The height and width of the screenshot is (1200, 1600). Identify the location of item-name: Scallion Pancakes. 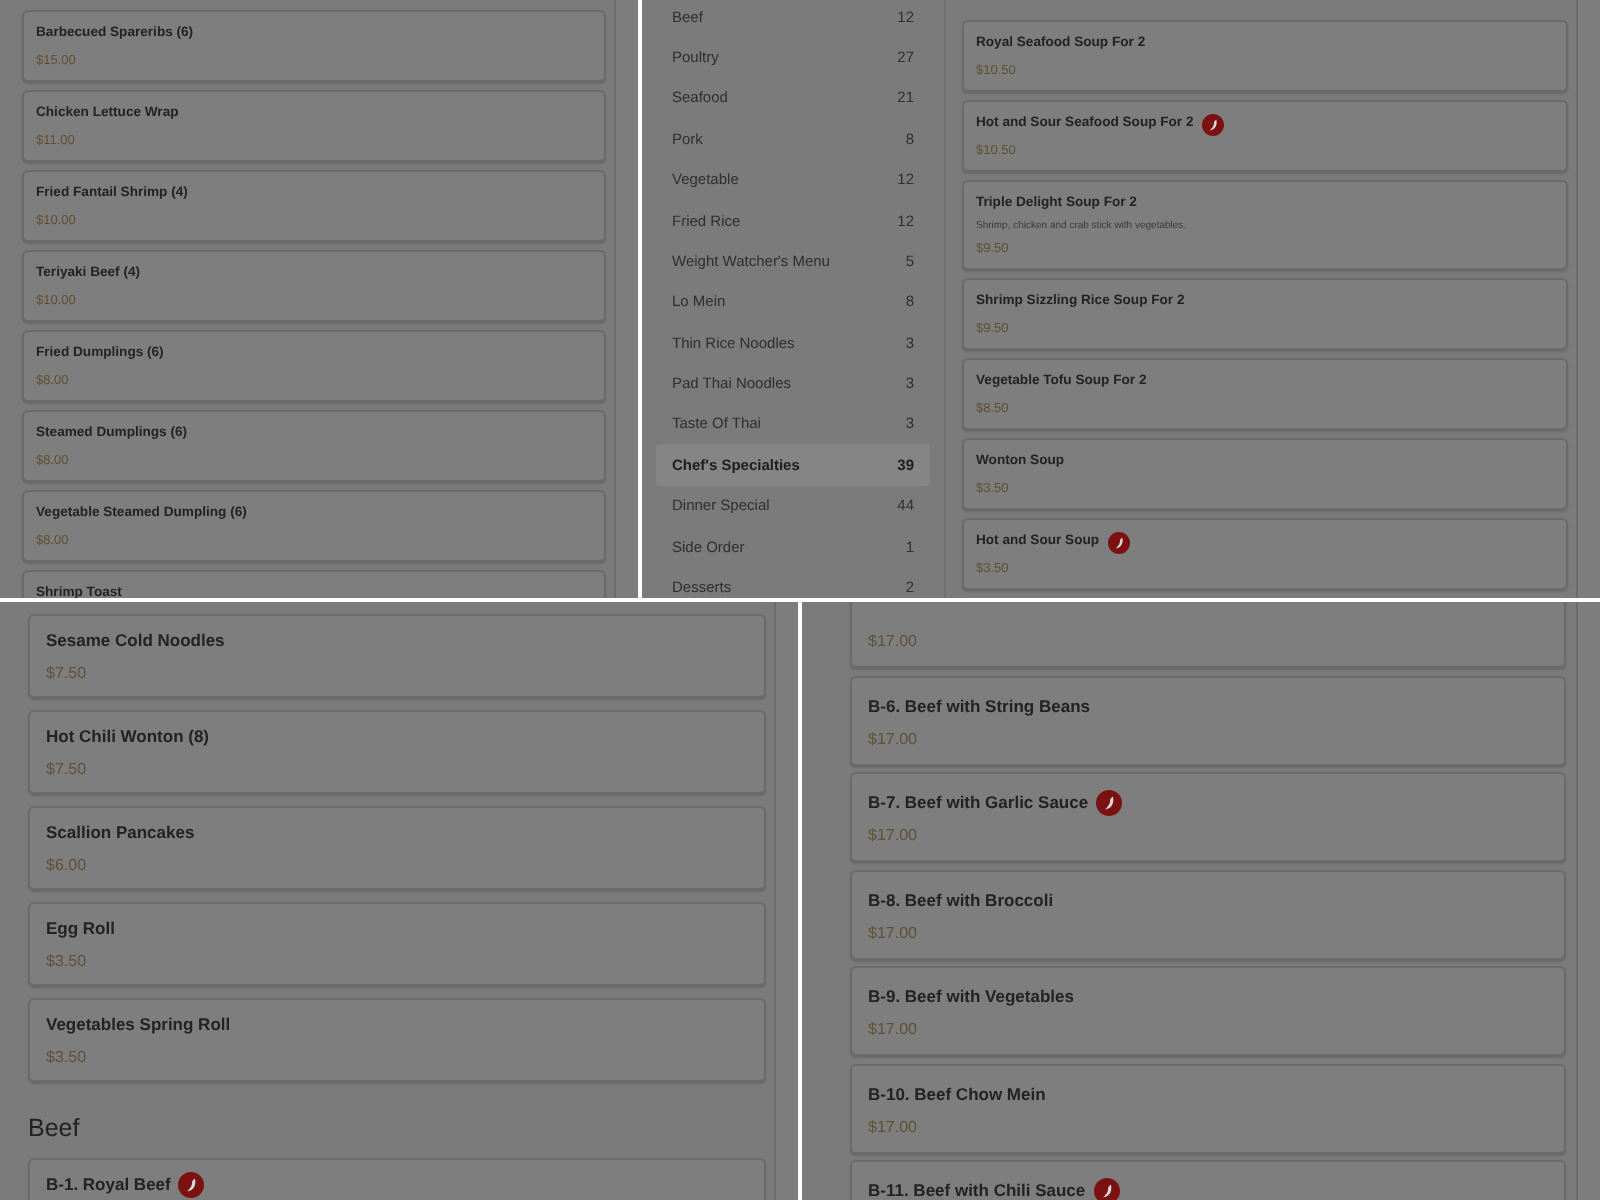
(120, 833).